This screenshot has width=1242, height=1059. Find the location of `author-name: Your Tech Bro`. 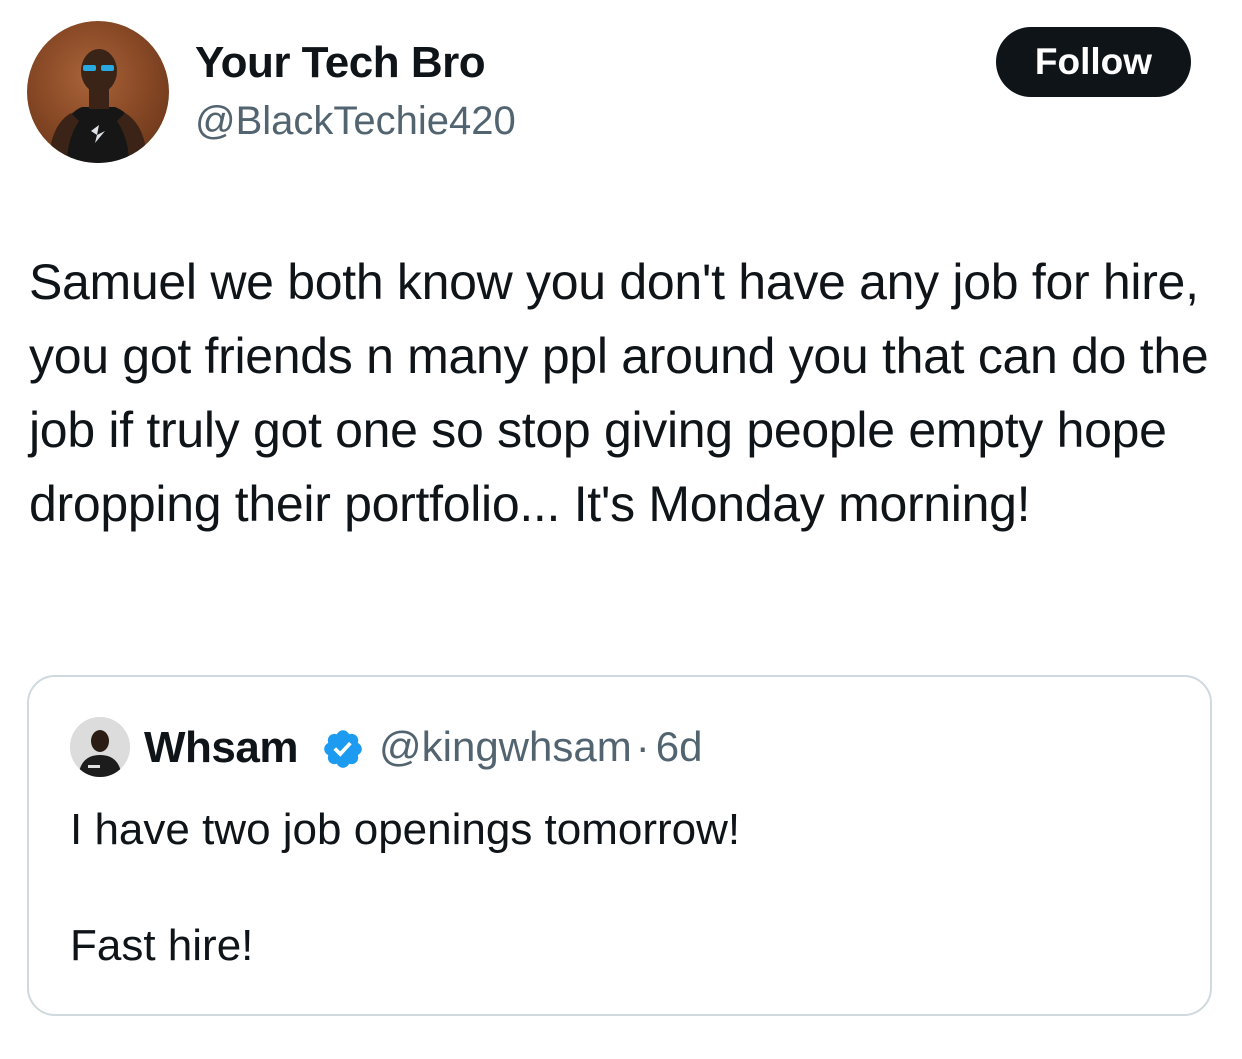

author-name: Your Tech Bro is located at coordinates (340, 63).